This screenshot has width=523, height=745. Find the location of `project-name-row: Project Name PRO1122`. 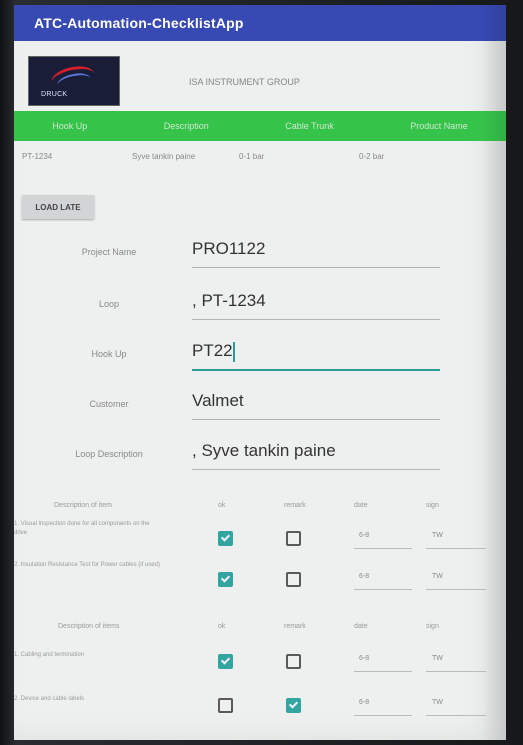

project-name-row: Project Name PRO1122 is located at coordinates (260, 254).